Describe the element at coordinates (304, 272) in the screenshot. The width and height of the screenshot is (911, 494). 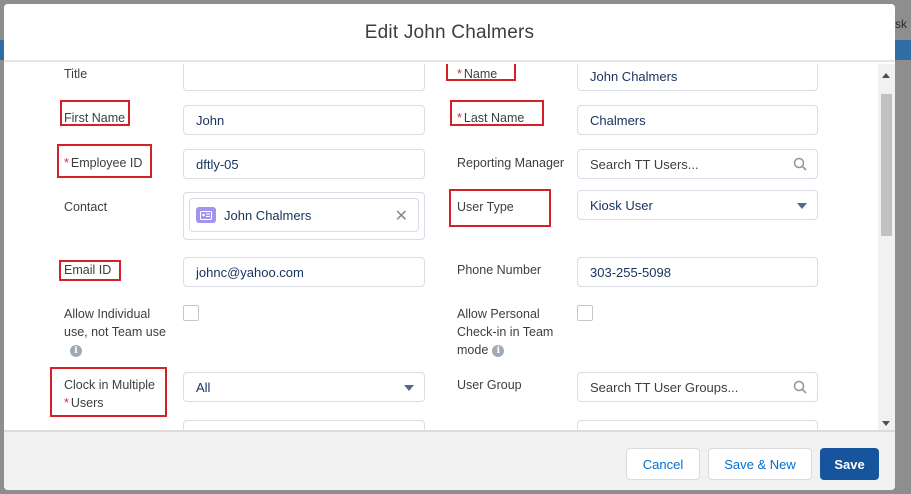
I see `email-id-input: johnc@yahoo.com` at that location.